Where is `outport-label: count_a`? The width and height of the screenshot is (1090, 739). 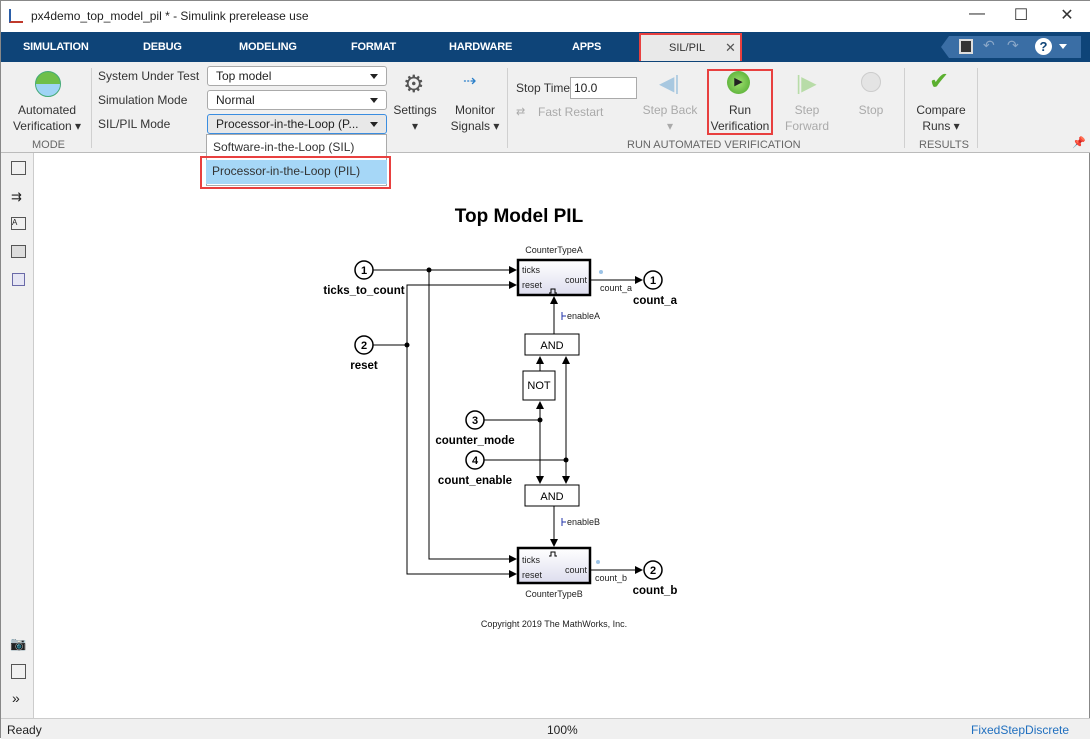
outport-label: count_a is located at coordinates (655, 301).